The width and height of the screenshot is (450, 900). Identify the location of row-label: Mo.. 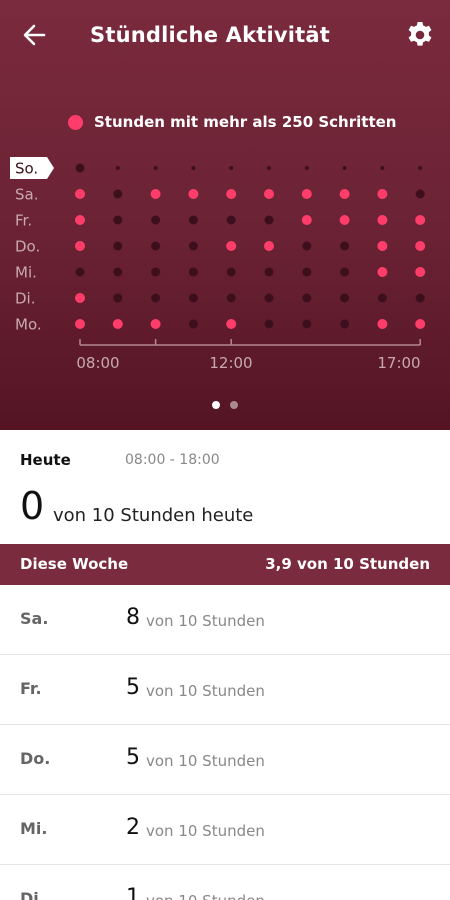
(28, 325).